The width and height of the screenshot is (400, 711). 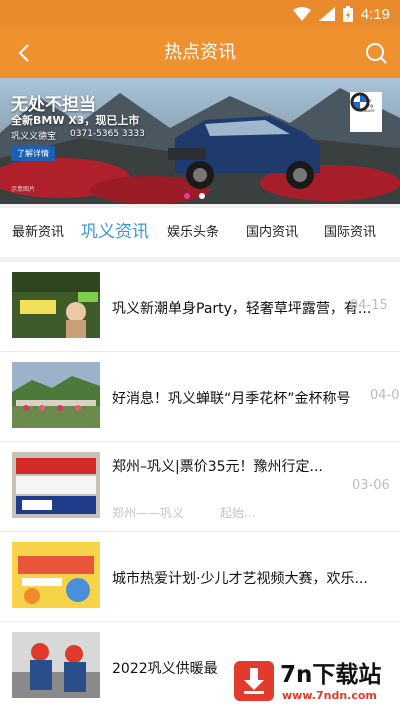 I want to click on banner-contact: 巩义义德宝 0371-5365 3333, so click(x=78, y=135).